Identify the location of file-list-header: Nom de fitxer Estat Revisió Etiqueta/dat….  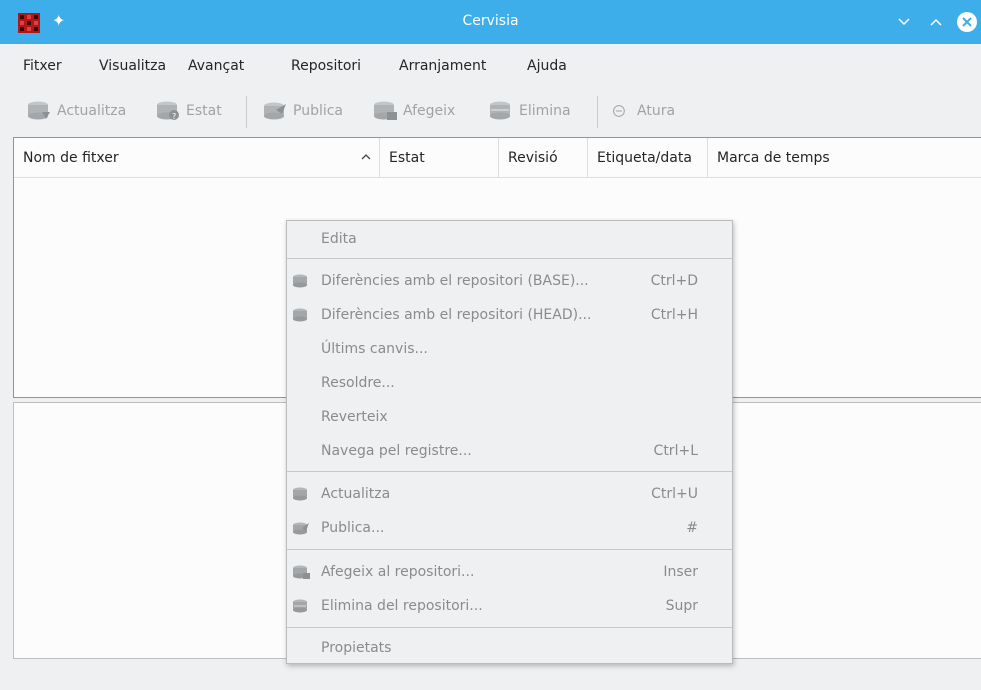
(497, 158).